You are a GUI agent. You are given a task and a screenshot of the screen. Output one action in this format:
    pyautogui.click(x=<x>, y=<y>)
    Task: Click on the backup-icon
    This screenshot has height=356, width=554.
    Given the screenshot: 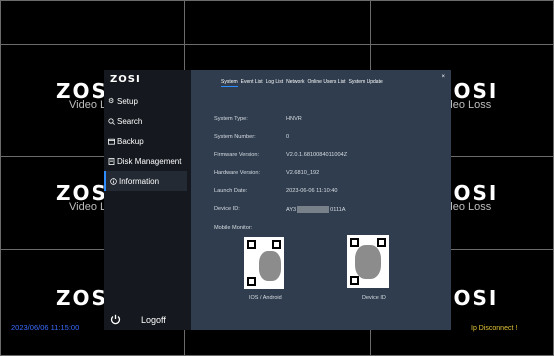 What is the action you would take?
    pyautogui.click(x=111, y=141)
    